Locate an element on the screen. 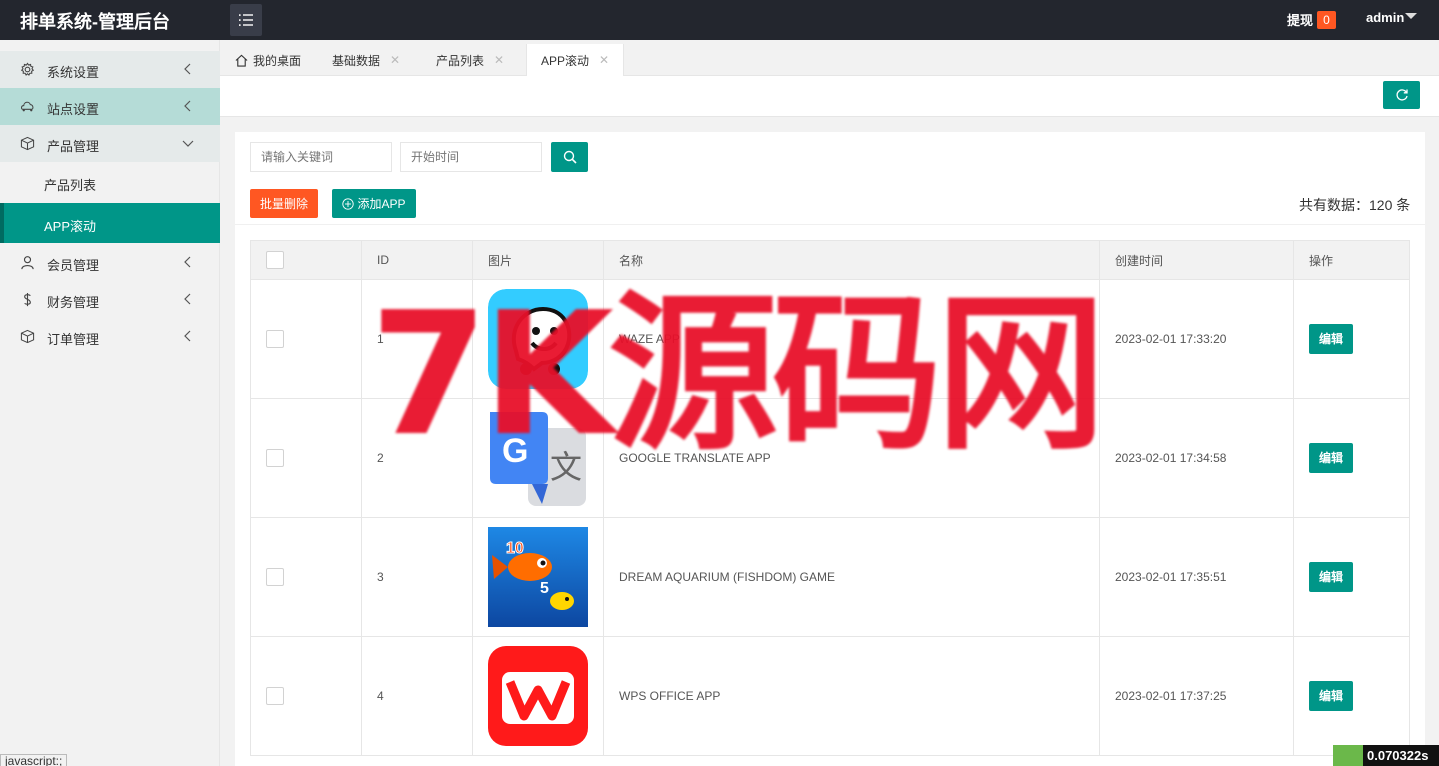  search-button is located at coordinates (569, 157).